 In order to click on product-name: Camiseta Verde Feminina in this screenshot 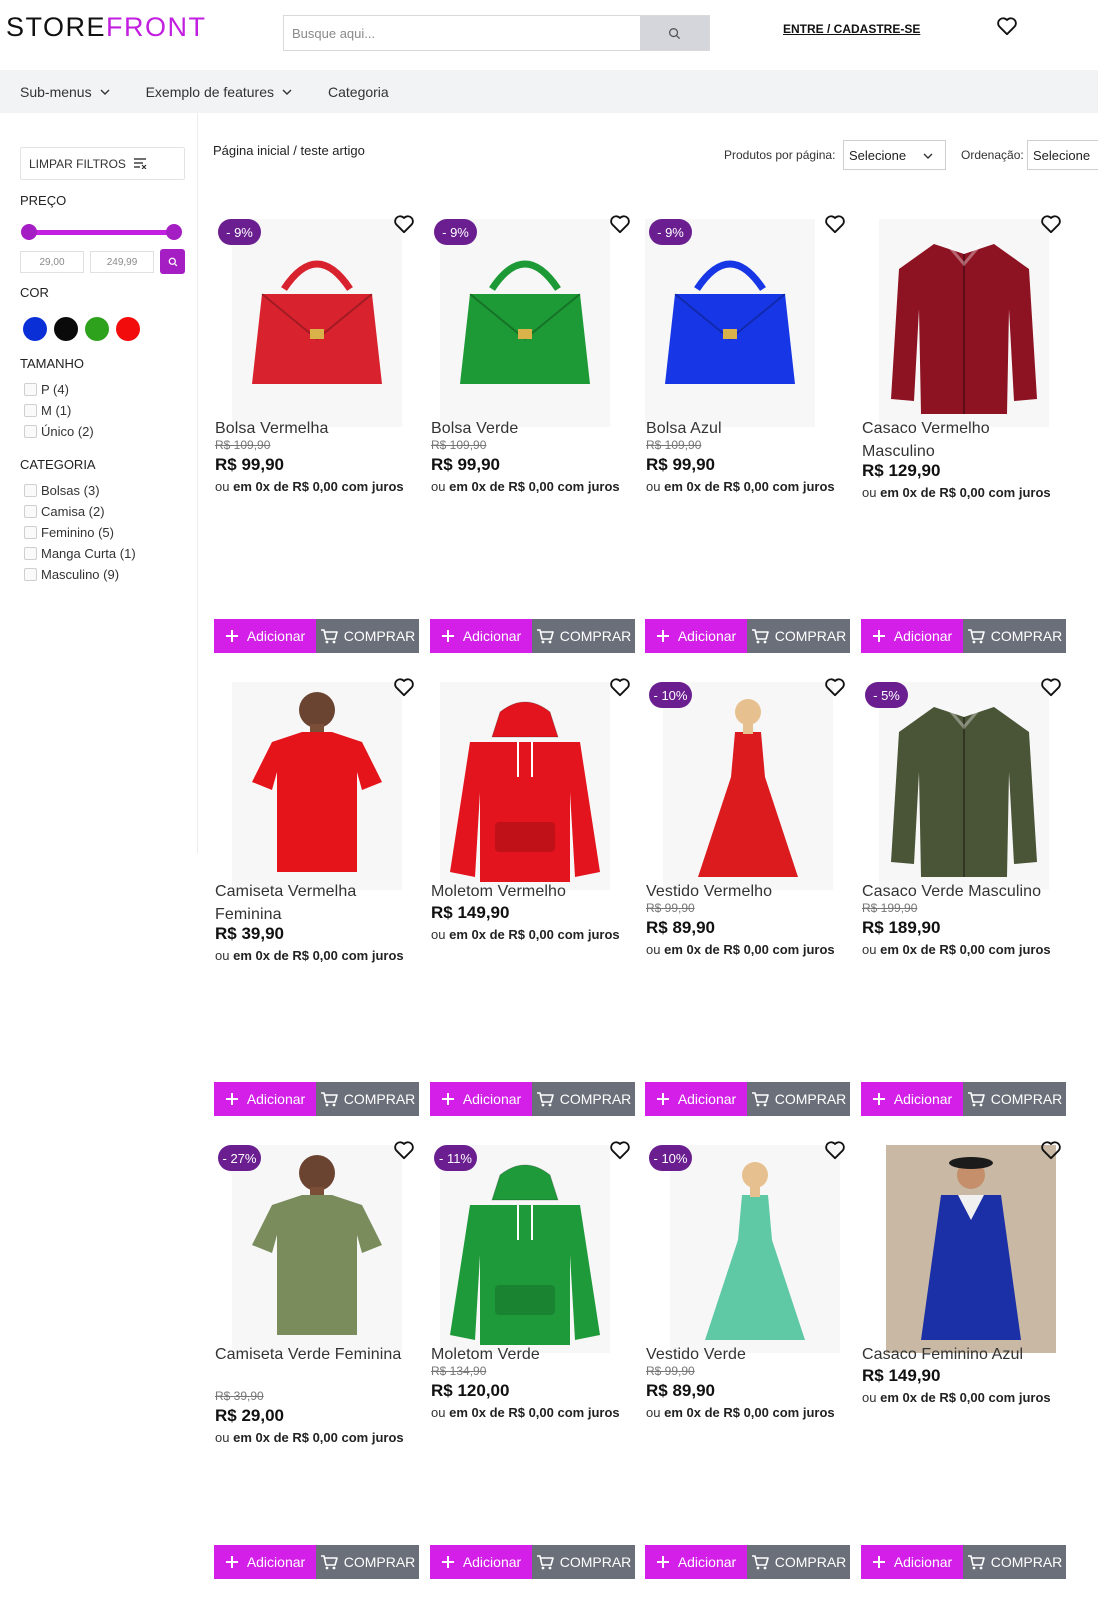, I will do `click(315, 1354)`.